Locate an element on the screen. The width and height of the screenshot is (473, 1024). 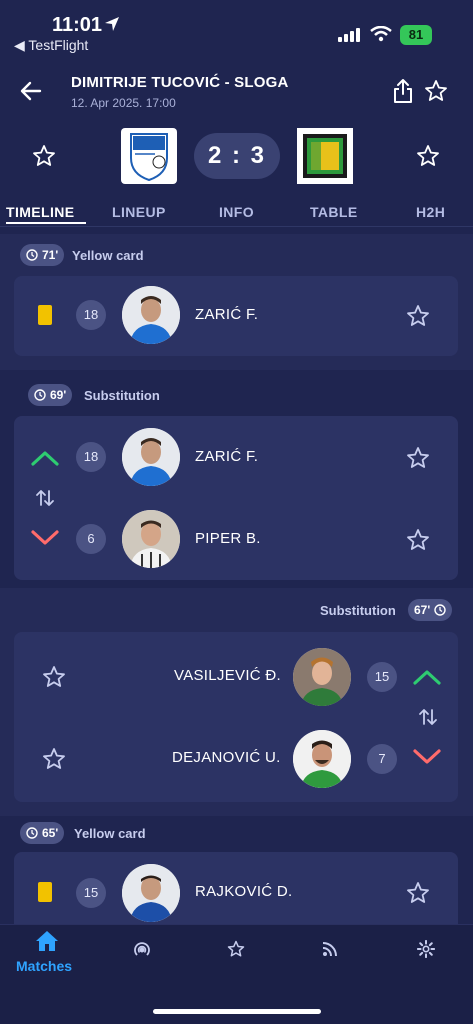
home-indicator is located at coordinates (237, 1011).